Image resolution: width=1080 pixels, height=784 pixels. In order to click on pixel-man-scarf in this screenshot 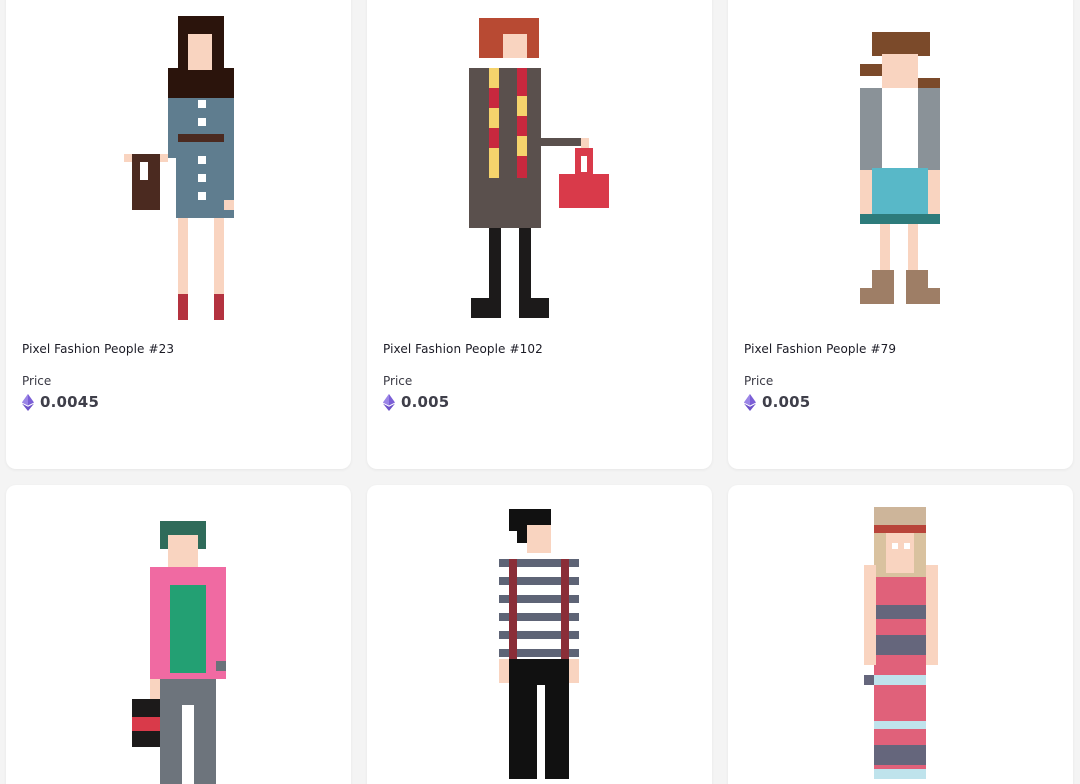, I will do `click(539, 168)`.